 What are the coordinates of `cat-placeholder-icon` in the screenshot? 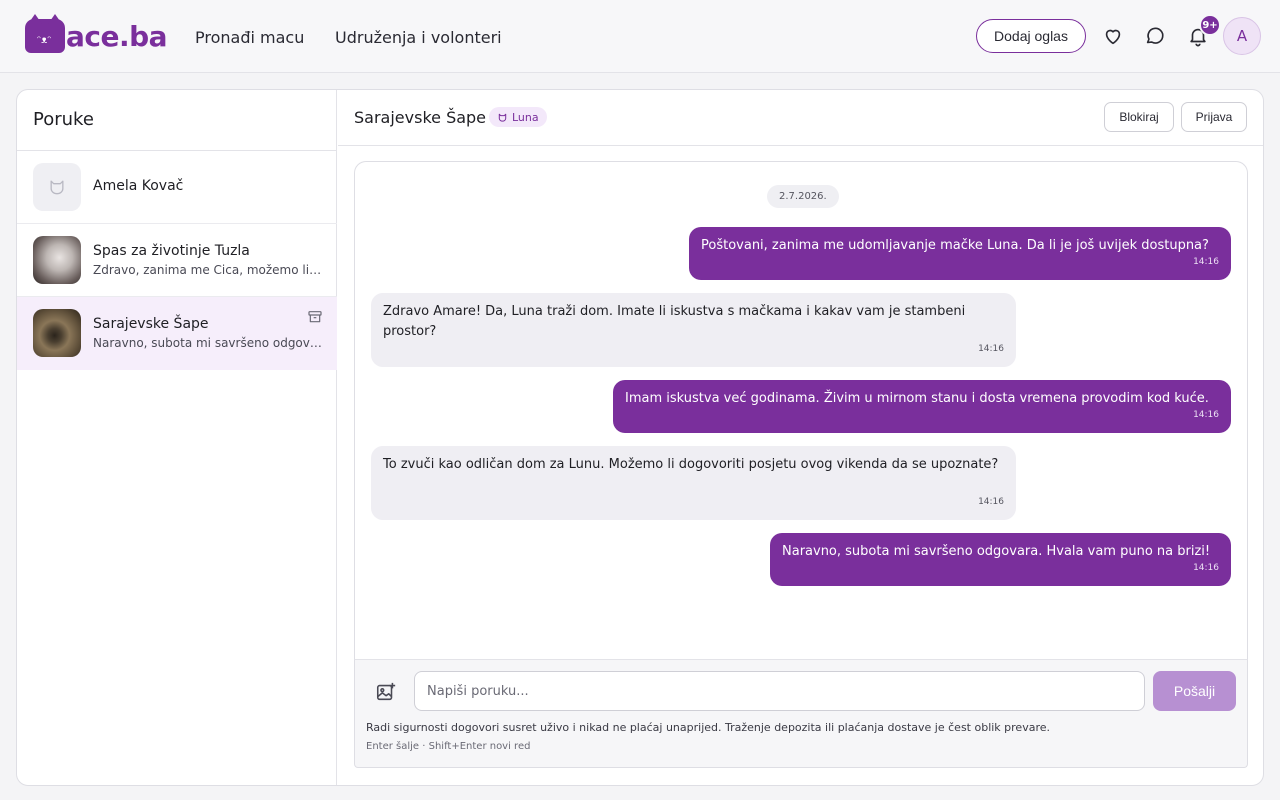 It's located at (57, 187).